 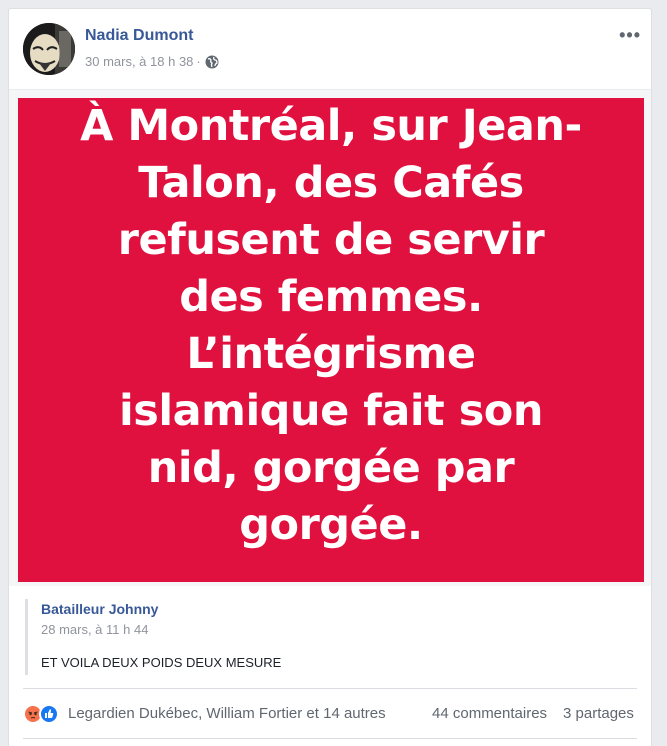 What do you see at coordinates (99, 609) in the screenshot?
I see `shared-author-name: Batailleur Johnny` at bounding box center [99, 609].